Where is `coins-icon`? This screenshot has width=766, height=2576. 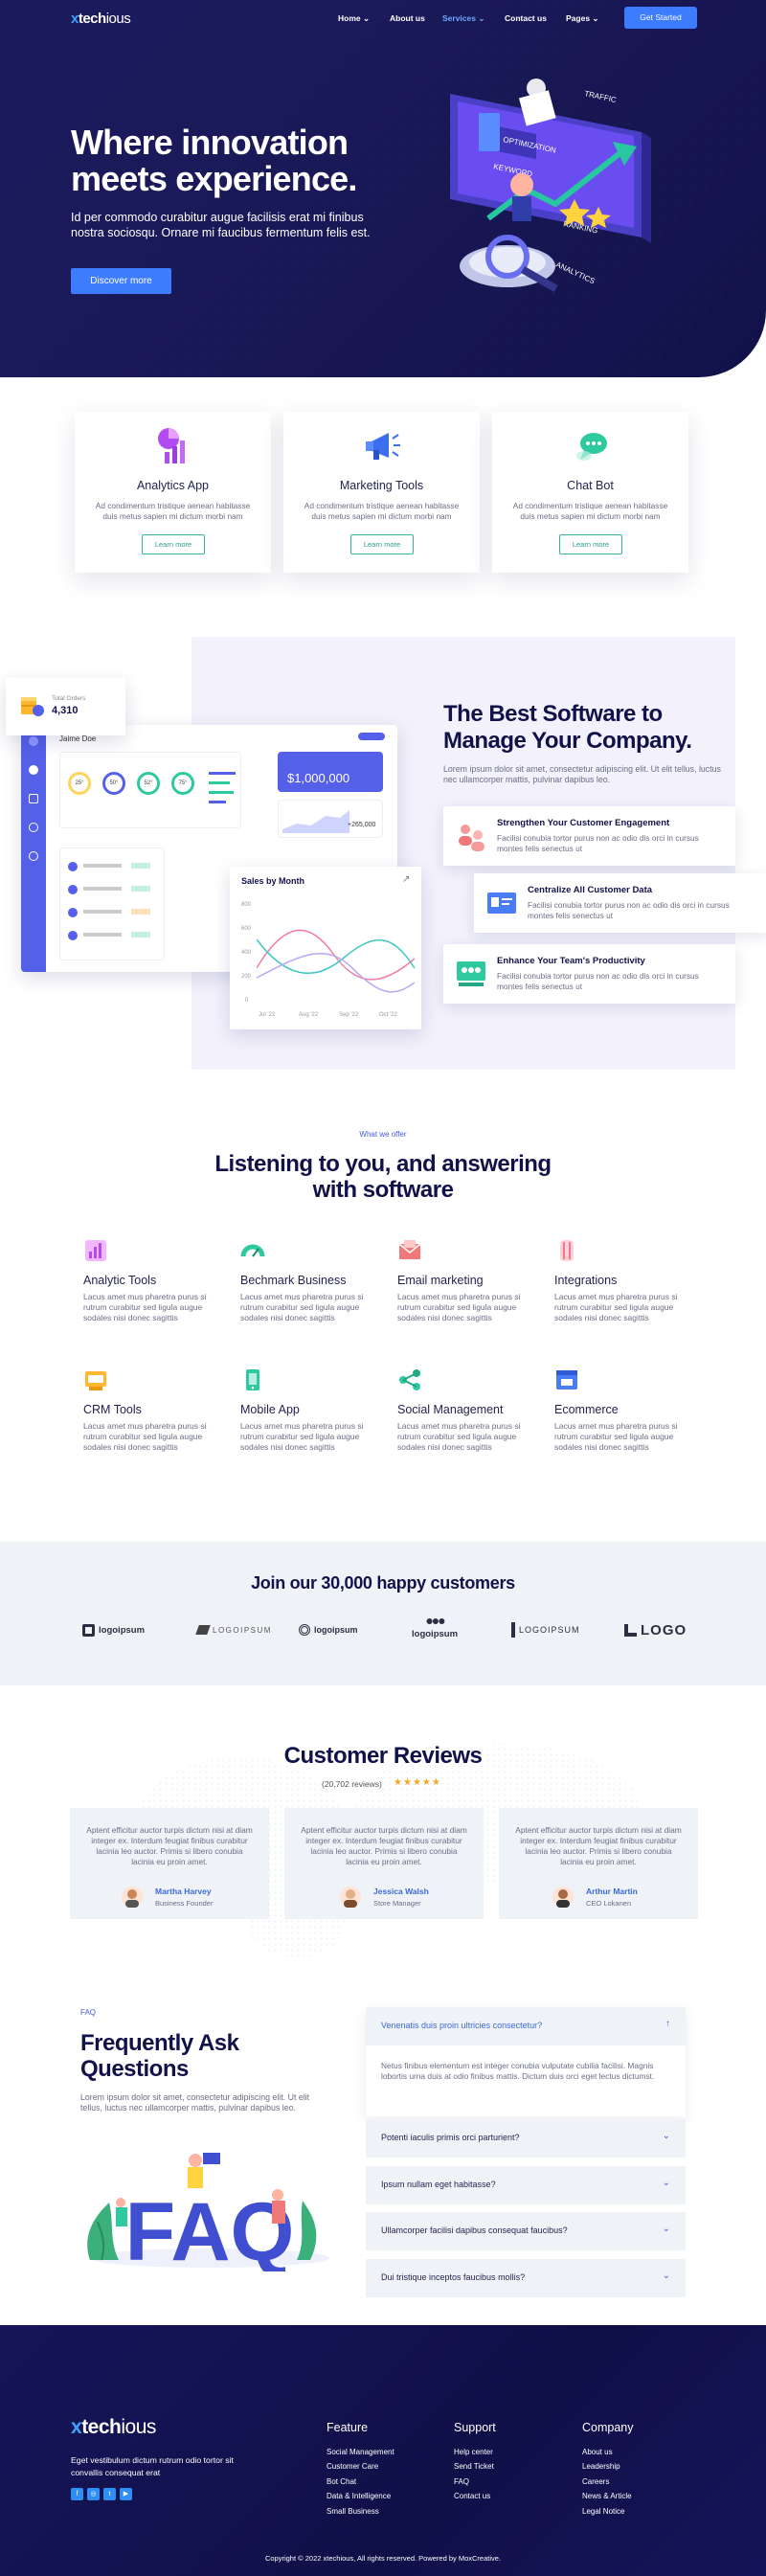
coins-icon is located at coordinates (33, 706).